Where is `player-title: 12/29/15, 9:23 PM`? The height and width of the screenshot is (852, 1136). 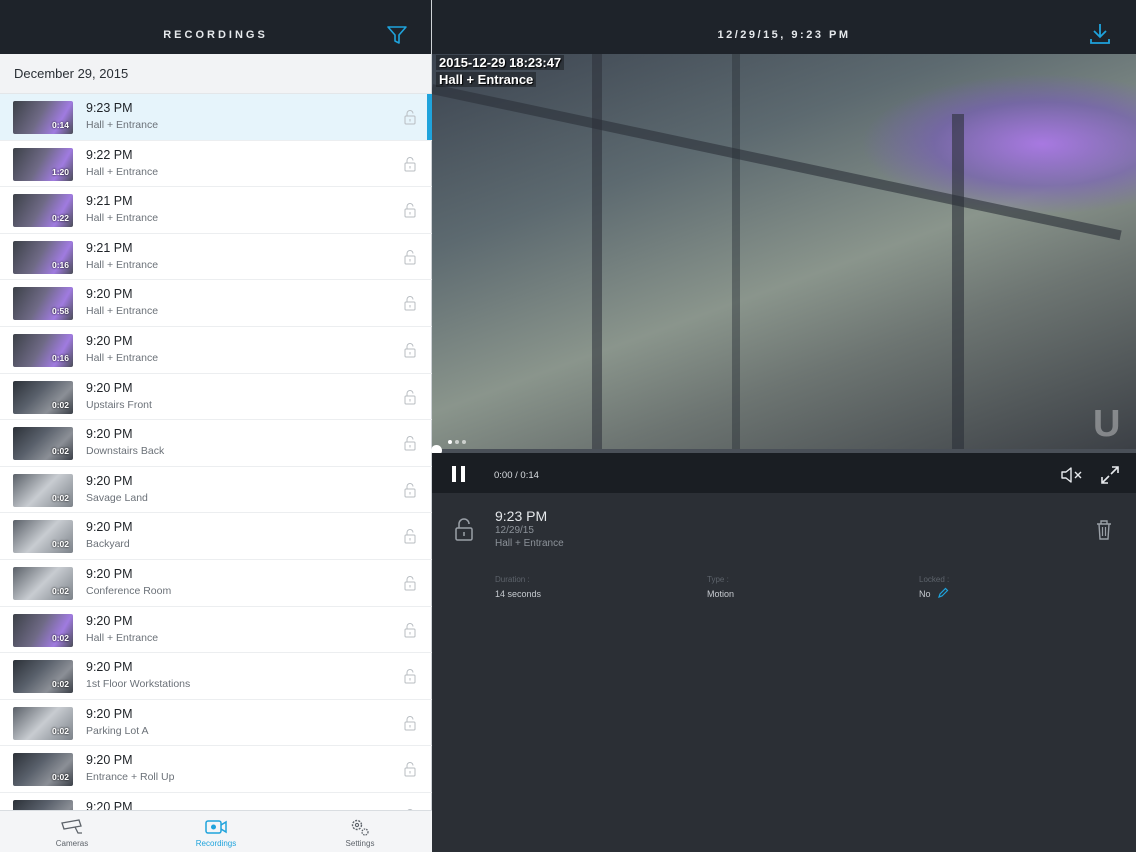
player-title: 12/29/15, 9:23 PM is located at coordinates (784, 35).